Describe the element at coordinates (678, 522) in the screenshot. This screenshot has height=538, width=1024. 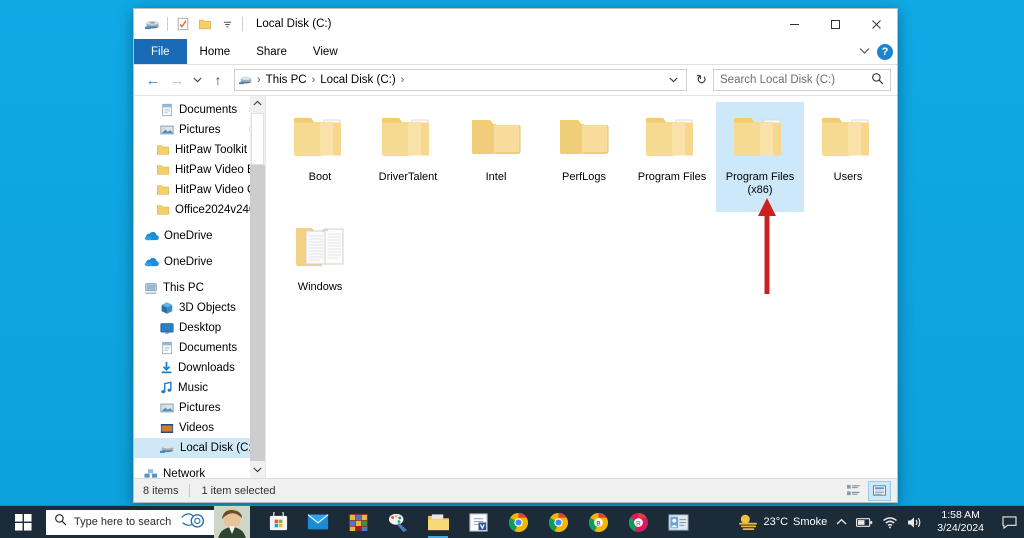
I see `contacts-icon` at that location.